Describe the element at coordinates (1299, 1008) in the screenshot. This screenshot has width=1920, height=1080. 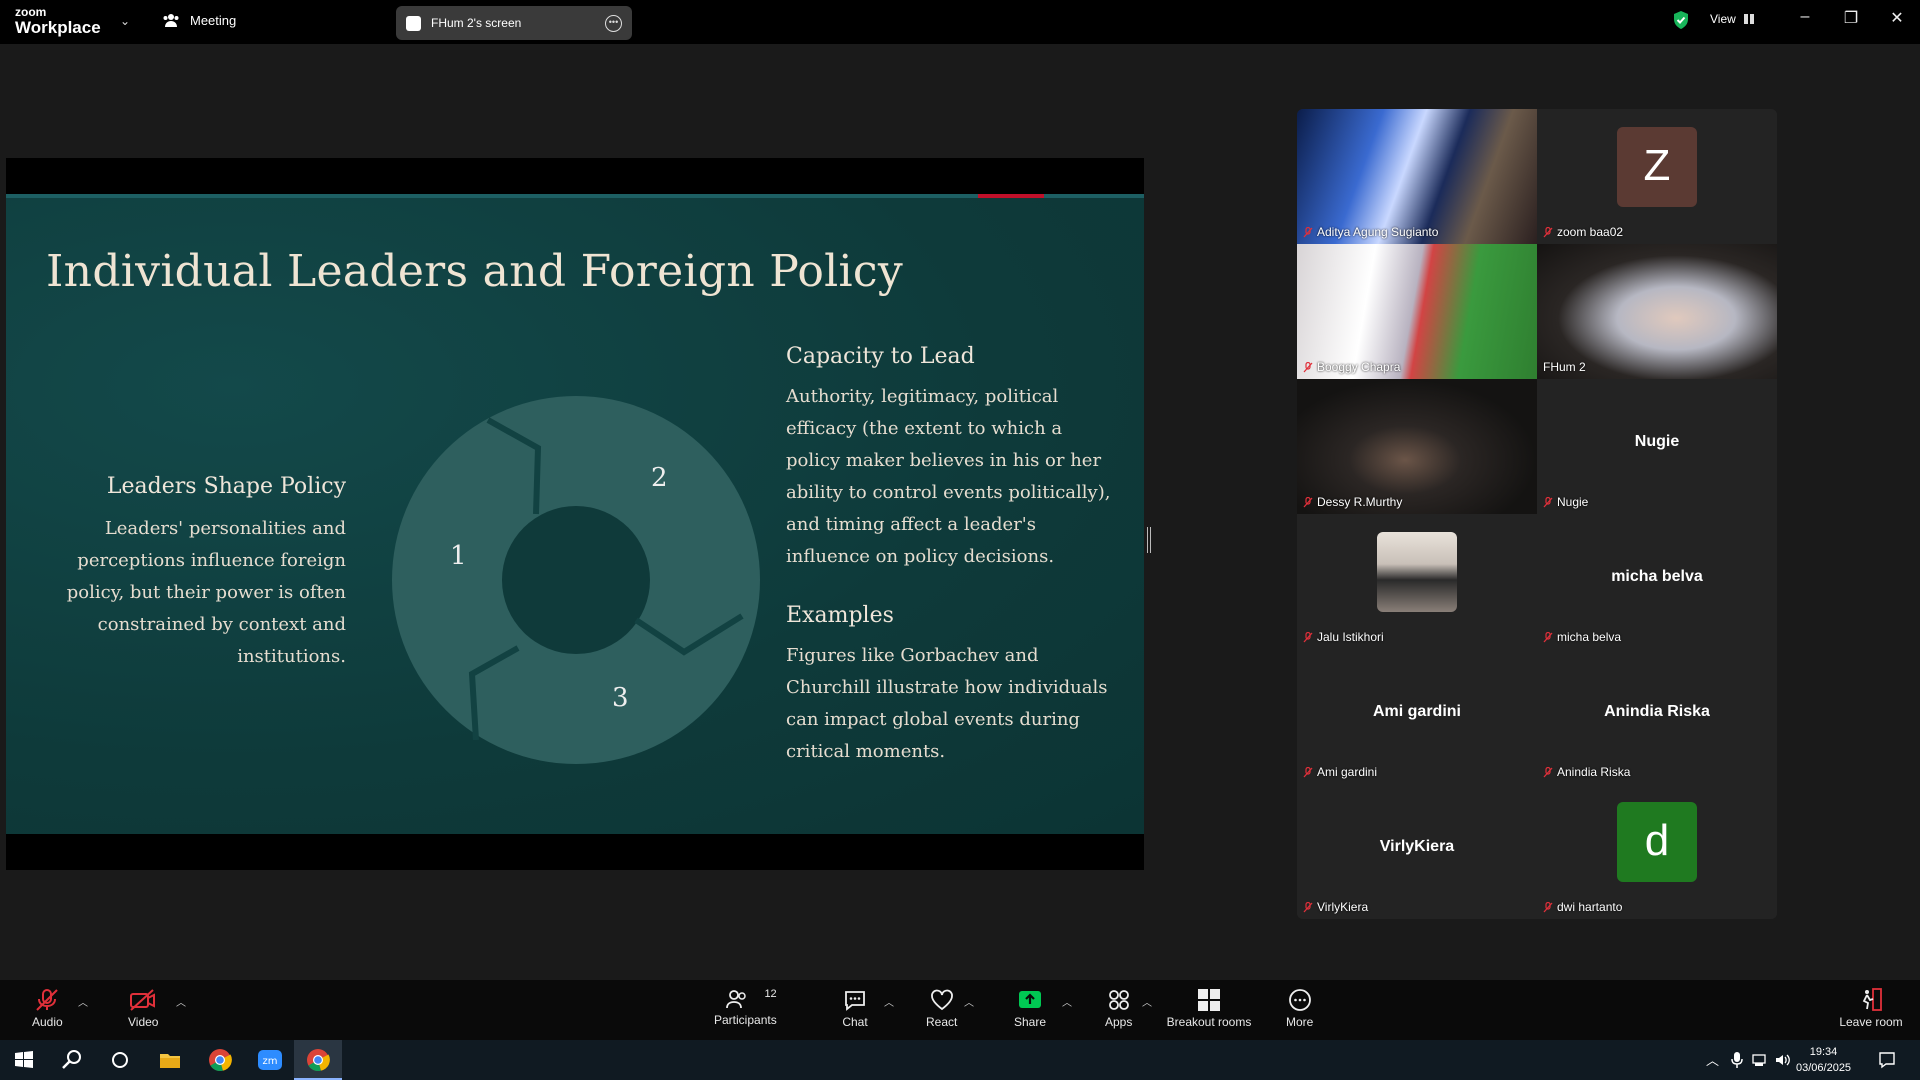
I see `more-button: More` at that location.